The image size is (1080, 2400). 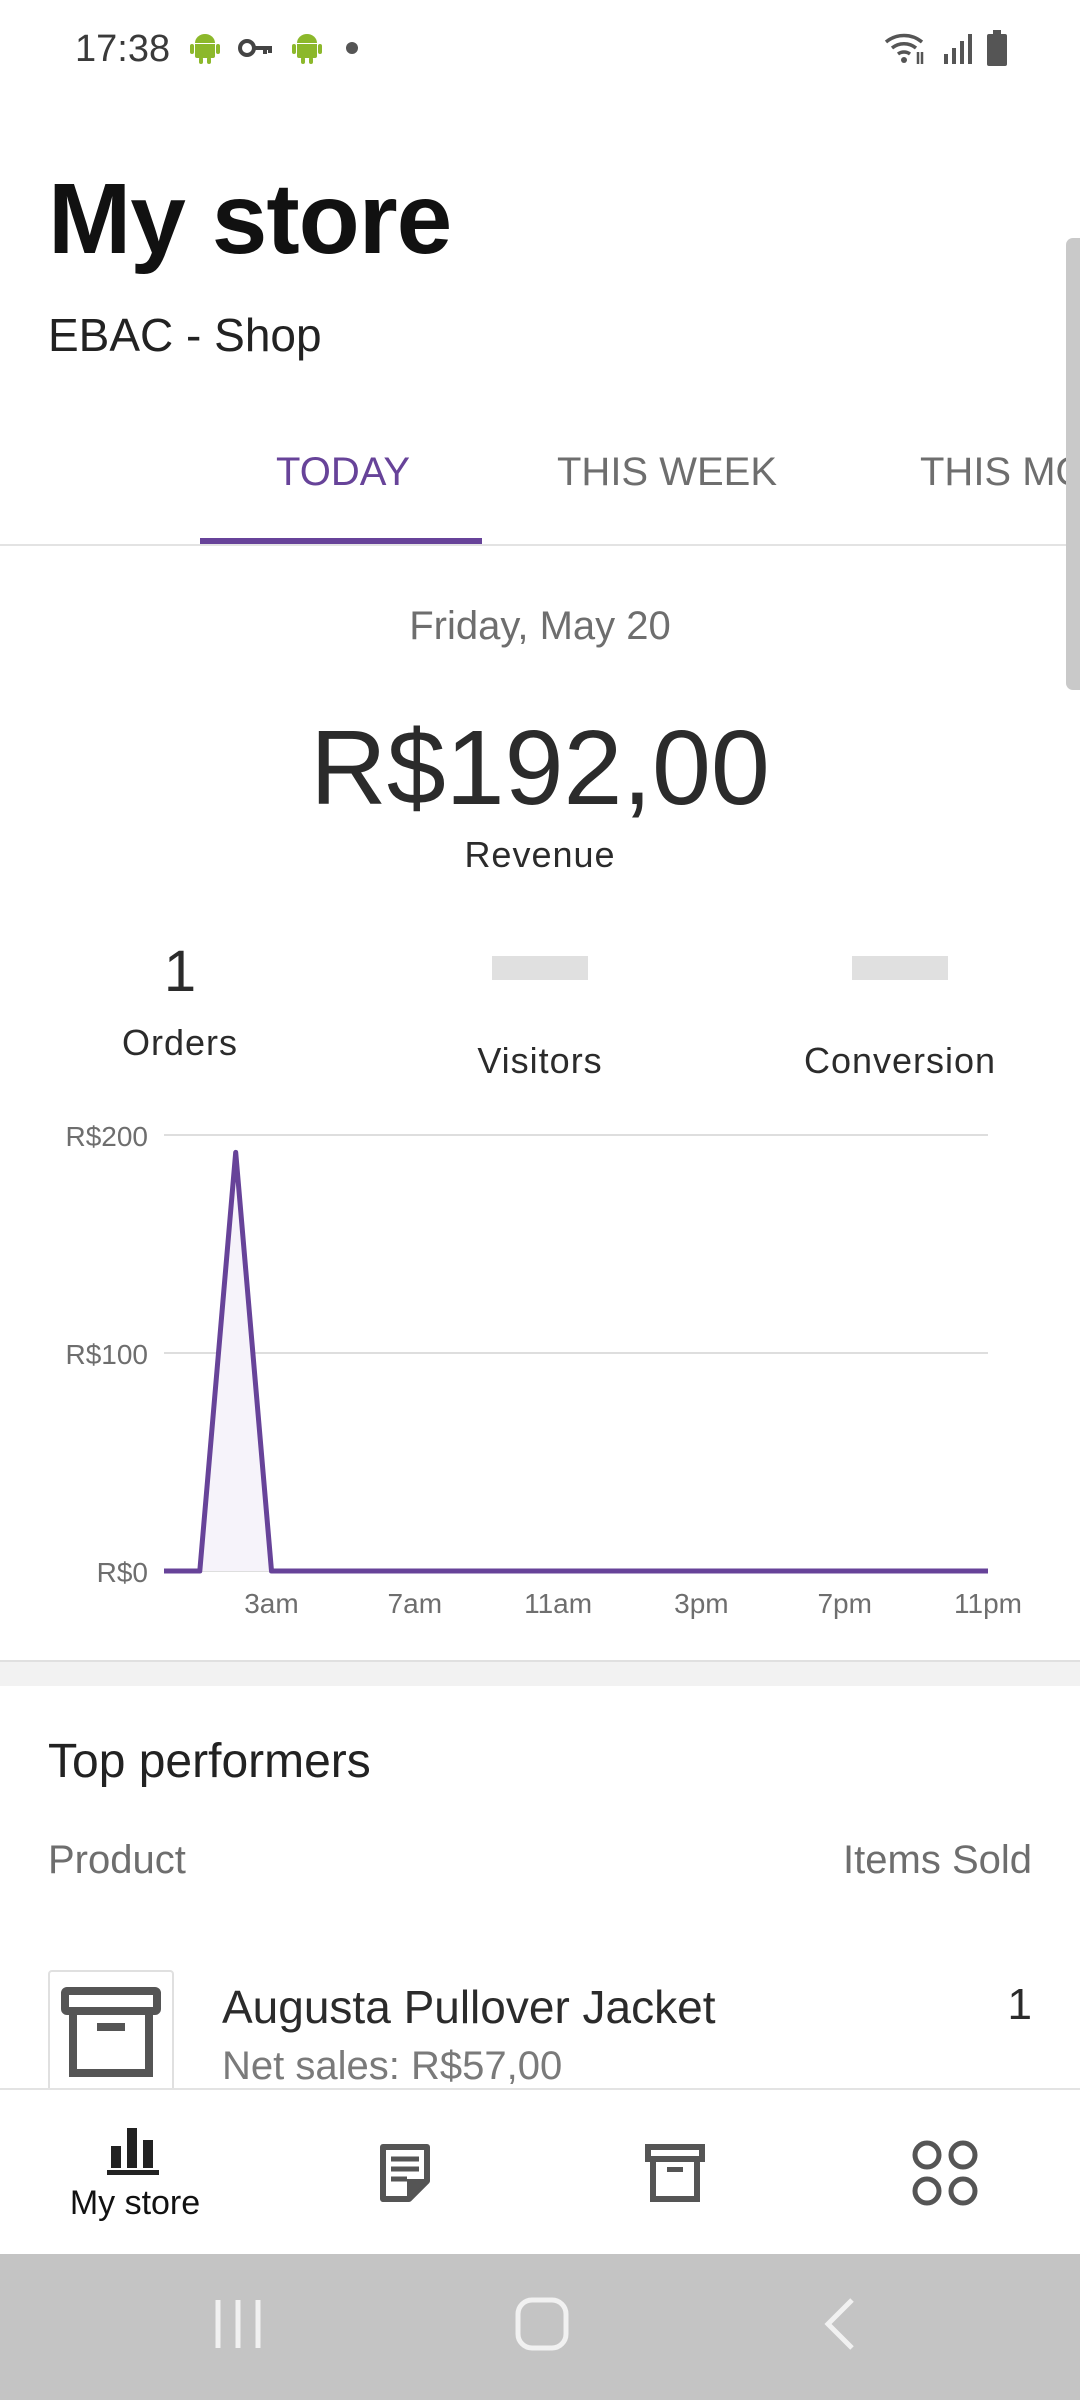 What do you see at coordinates (209, 1761) in the screenshot?
I see `top-performers-title: Top performers` at bounding box center [209, 1761].